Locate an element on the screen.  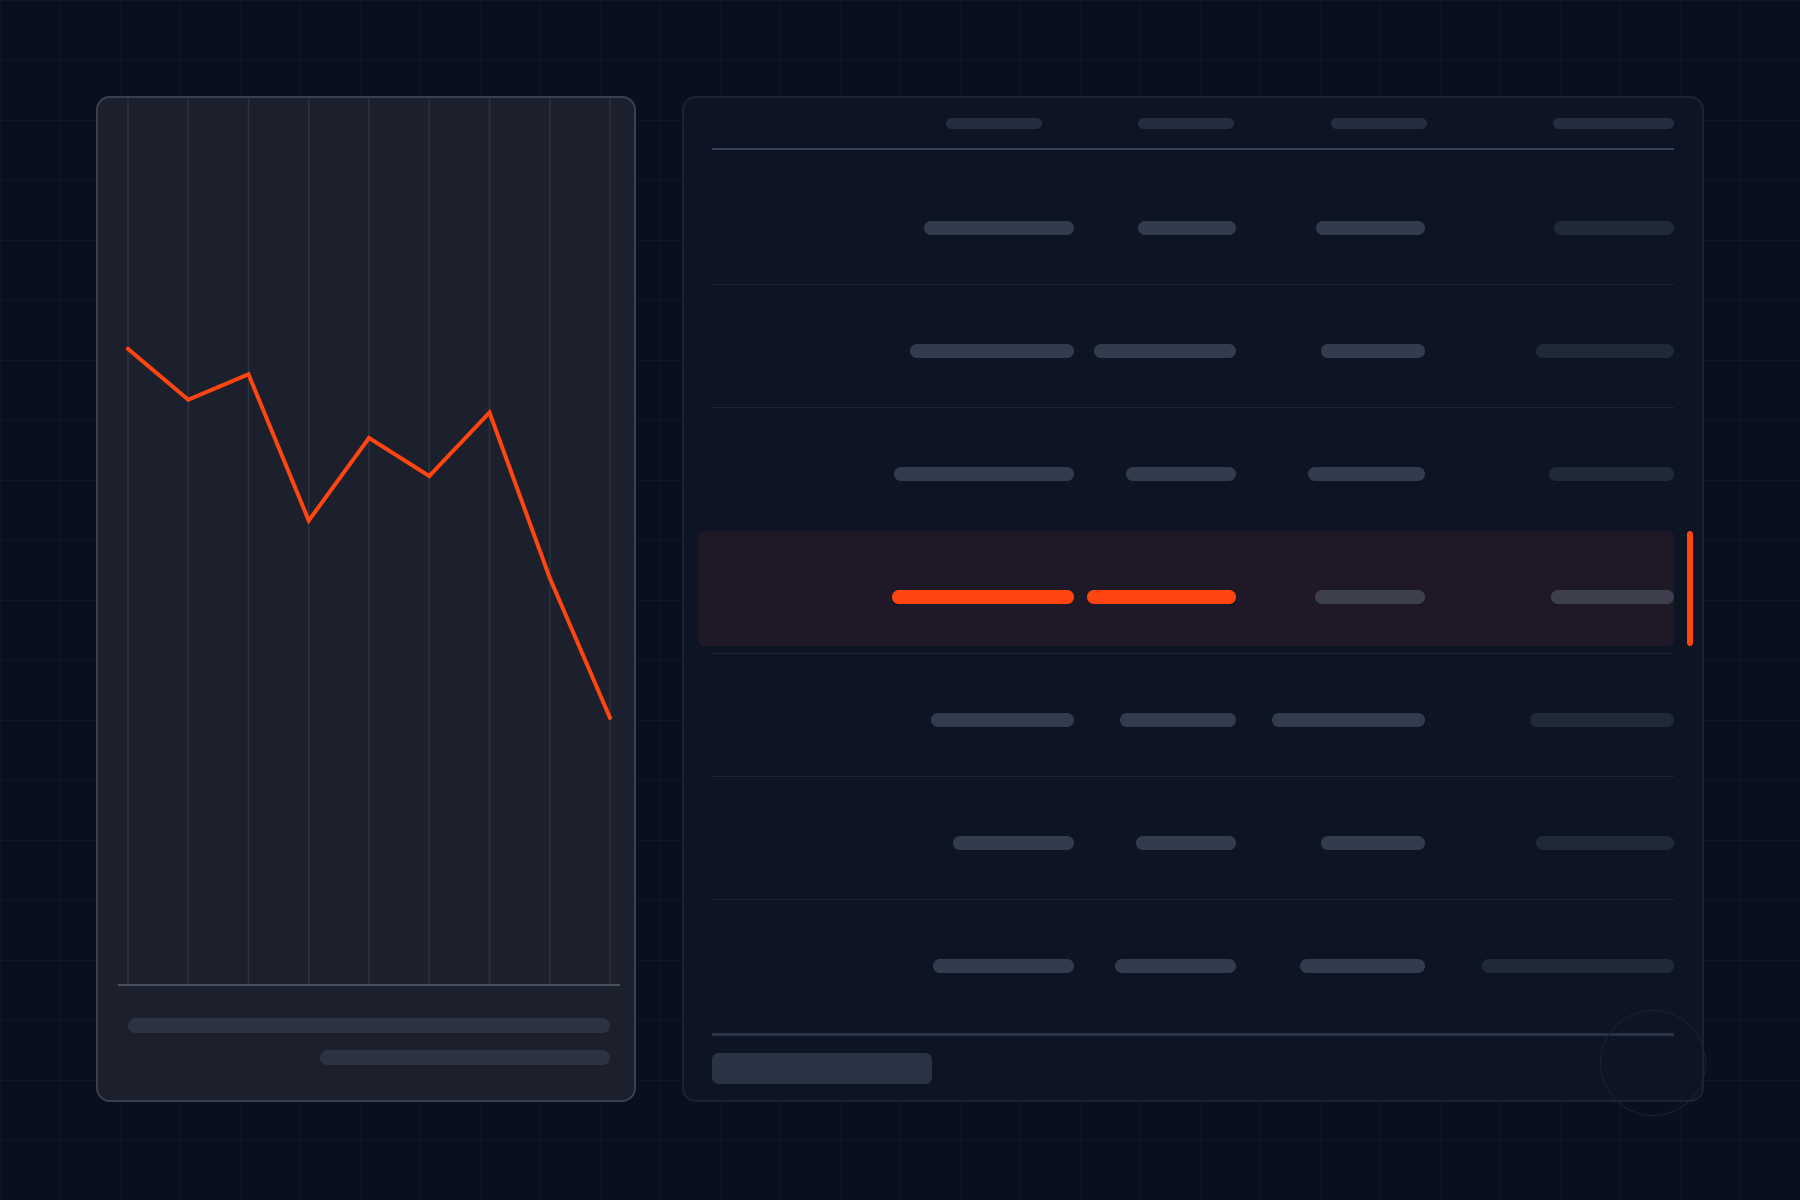
selected-row-marker is located at coordinates (1690, 588).